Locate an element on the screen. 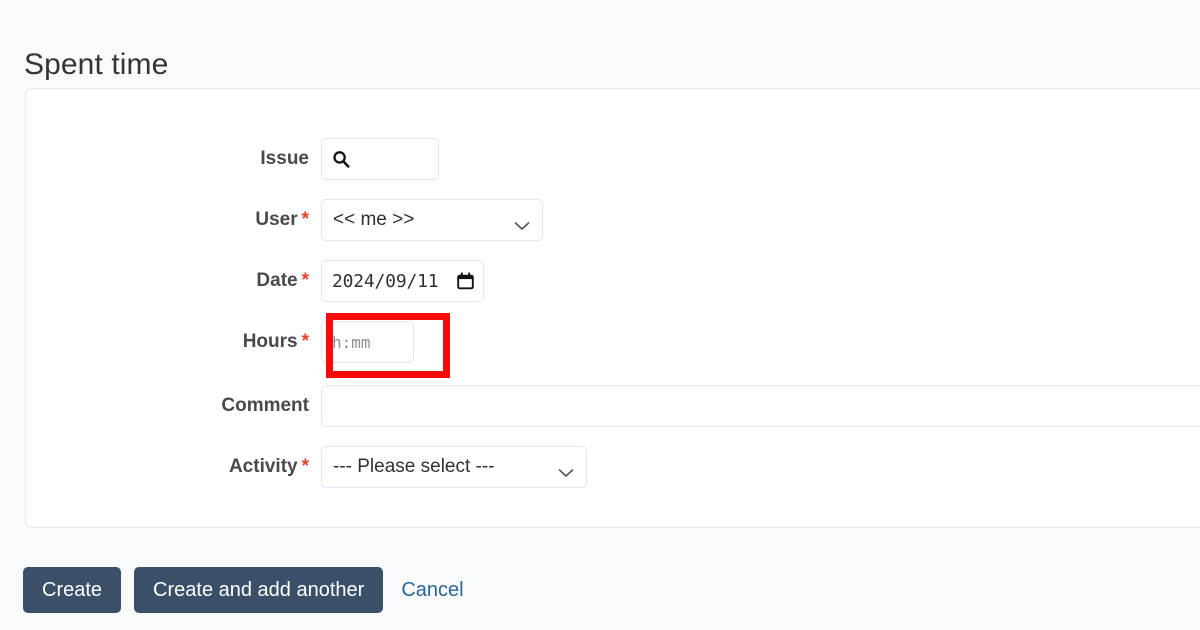 This screenshot has height=630, width=1200. form-actions: Create Create and add another Cancel is located at coordinates (243, 590).